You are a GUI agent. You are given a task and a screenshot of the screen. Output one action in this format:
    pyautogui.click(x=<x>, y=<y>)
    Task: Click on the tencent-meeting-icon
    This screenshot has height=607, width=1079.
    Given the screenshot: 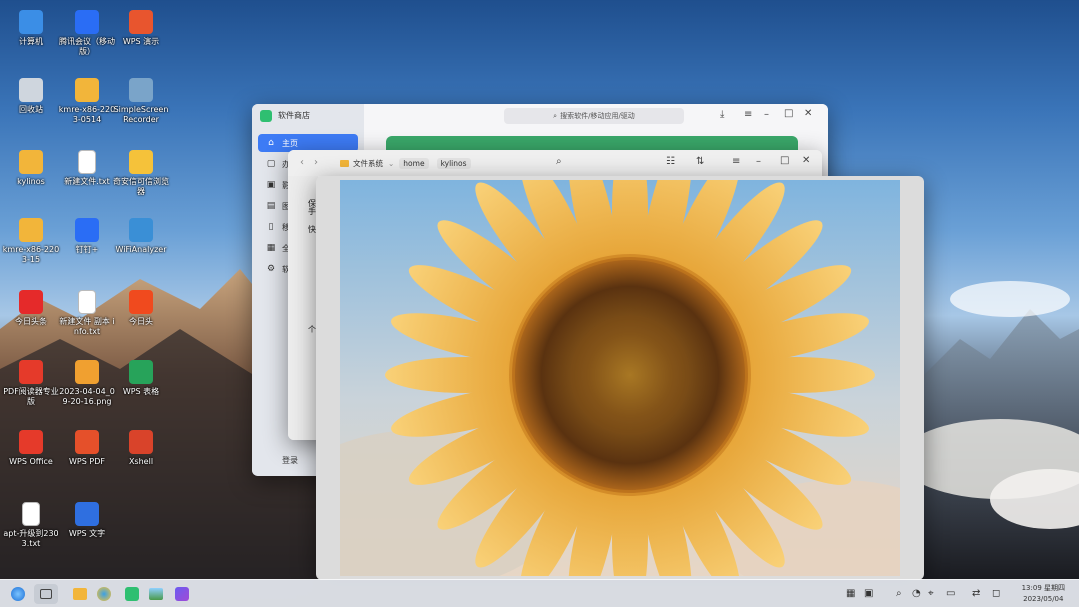 What is the action you would take?
    pyautogui.click(x=87, y=22)
    